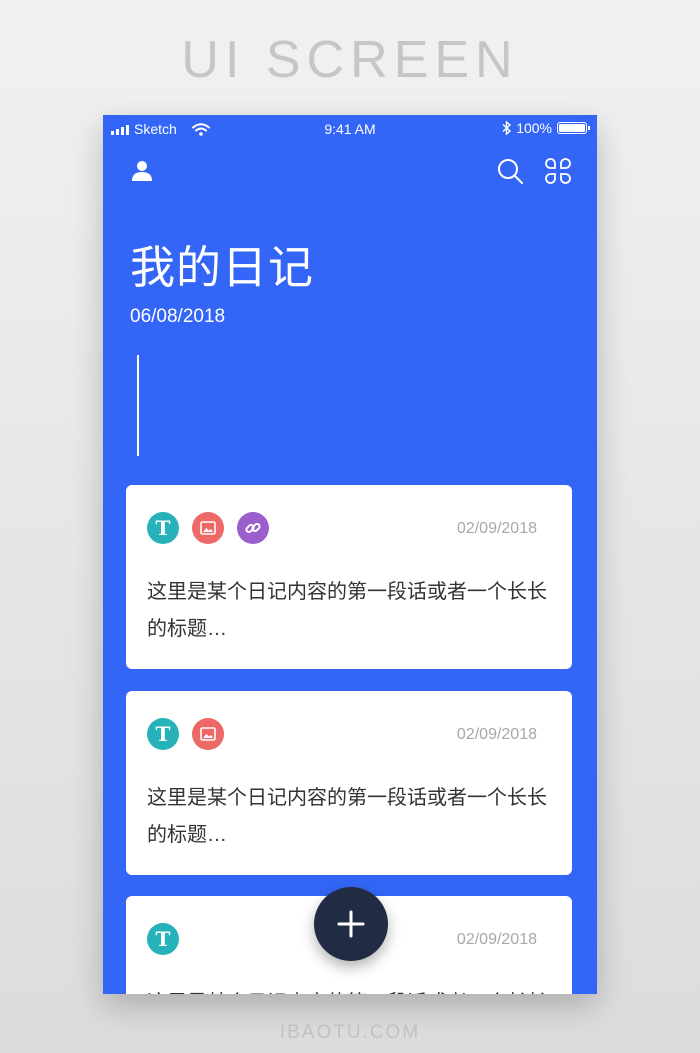 Image resolution: width=700 pixels, height=1053 pixels. I want to click on page-title: 我的日记, so click(222, 267).